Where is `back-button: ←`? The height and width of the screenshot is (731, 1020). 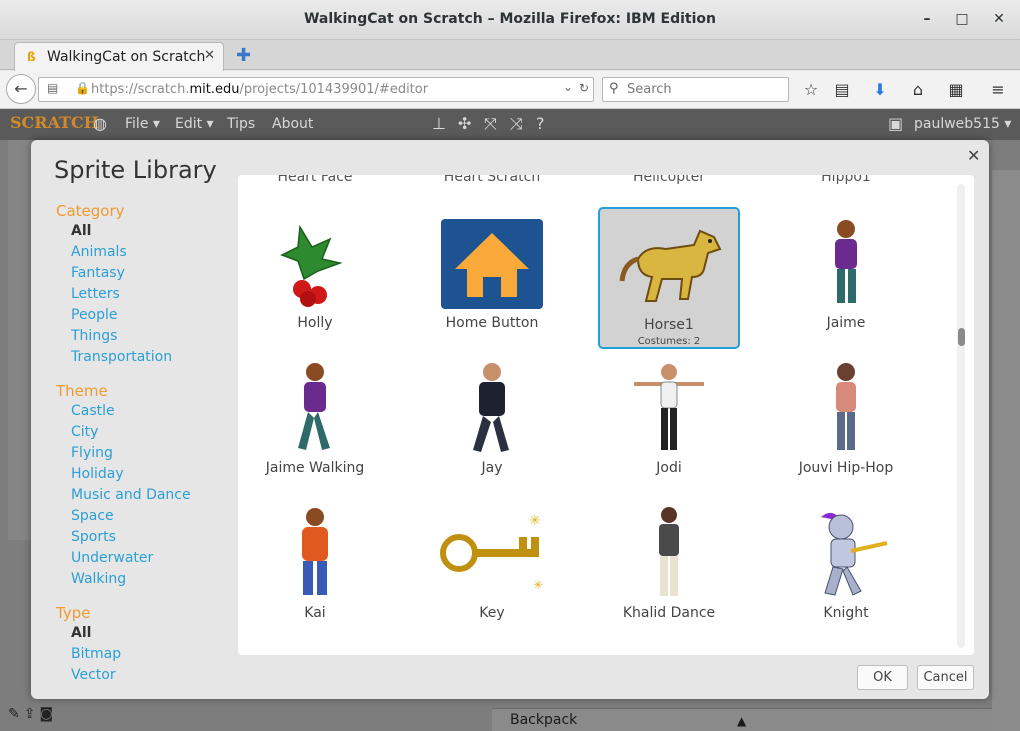 back-button: ← is located at coordinates (21, 89).